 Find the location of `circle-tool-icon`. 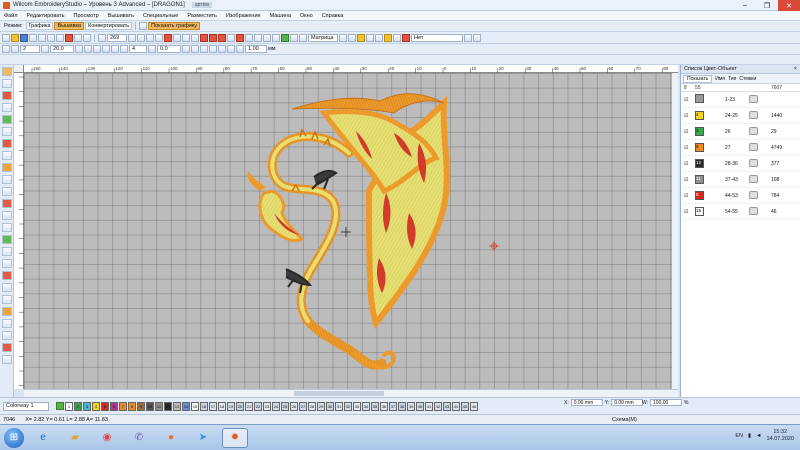

circle-tool-icon is located at coordinates (6, 215).